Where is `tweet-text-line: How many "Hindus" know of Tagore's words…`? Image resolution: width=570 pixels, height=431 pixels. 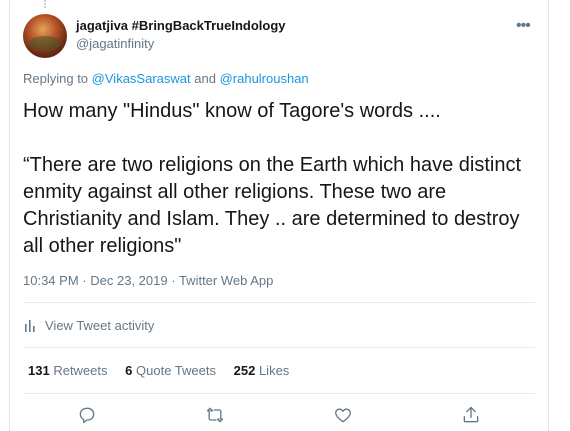 tweet-text-line: How many "Hindus" know of Tagore's words… is located at coordinates (232, 111).